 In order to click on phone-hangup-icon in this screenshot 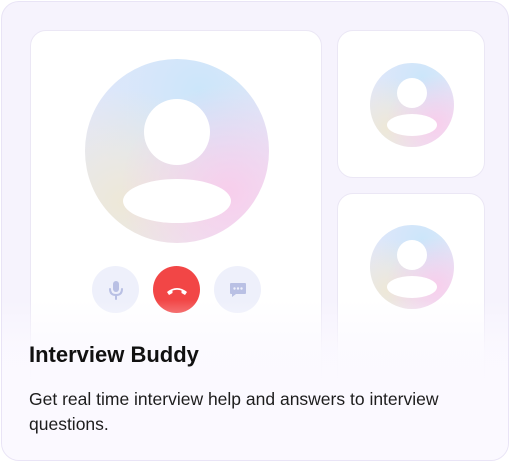, I will do `click(176, 291)`.